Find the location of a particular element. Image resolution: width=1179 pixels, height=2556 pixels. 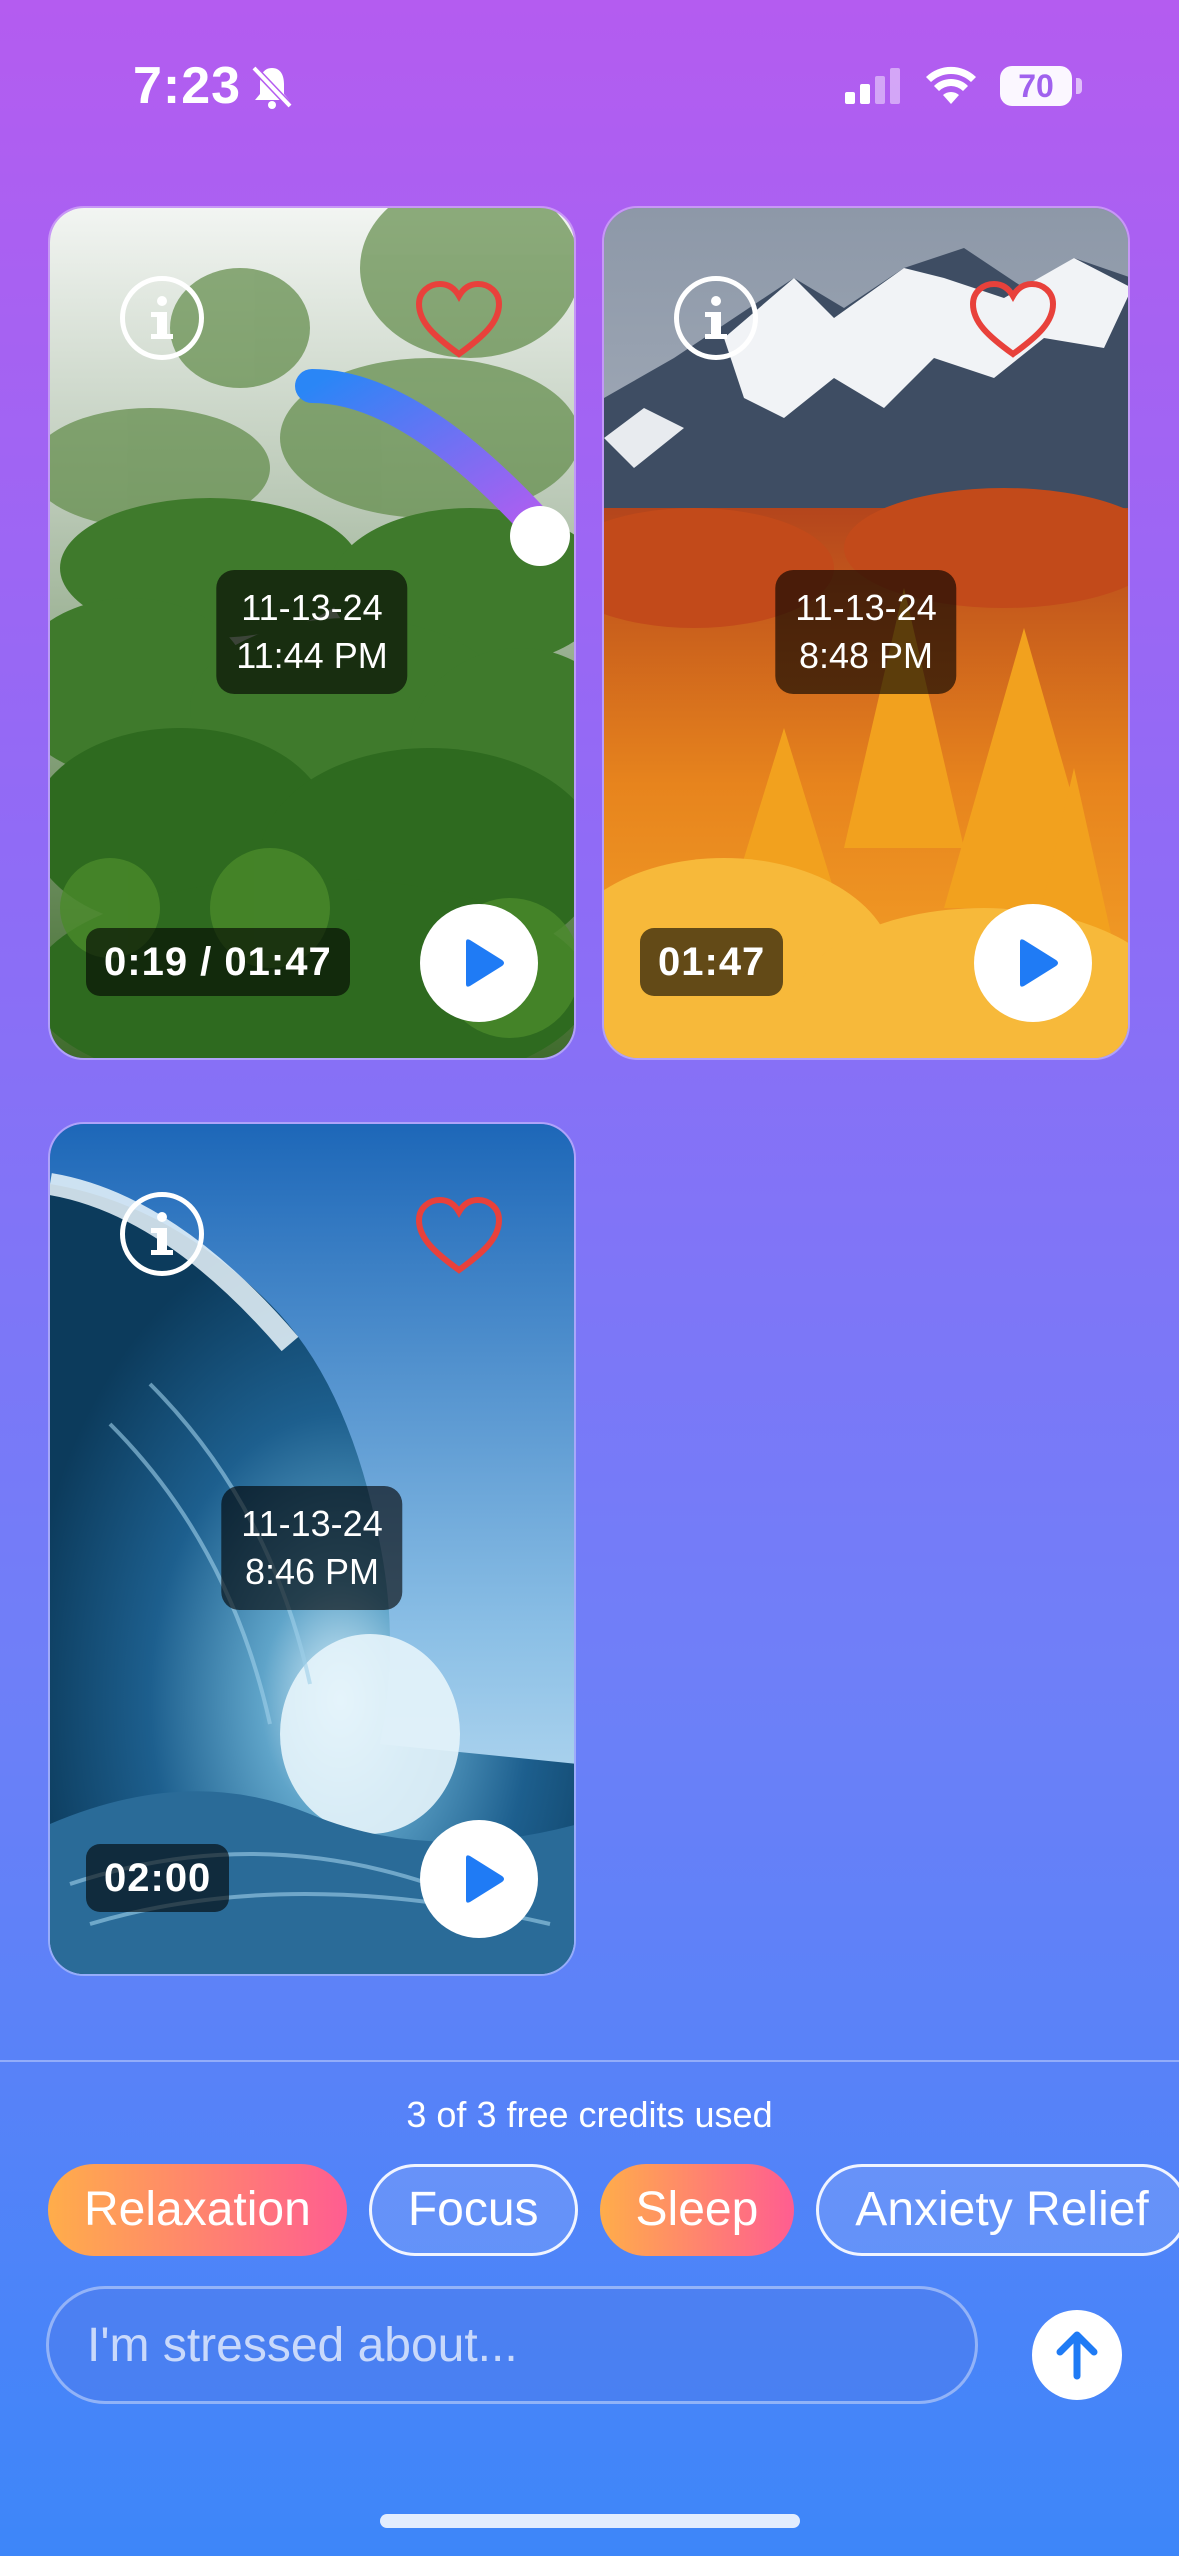

send-button is located at coordinates (1077, 2355).